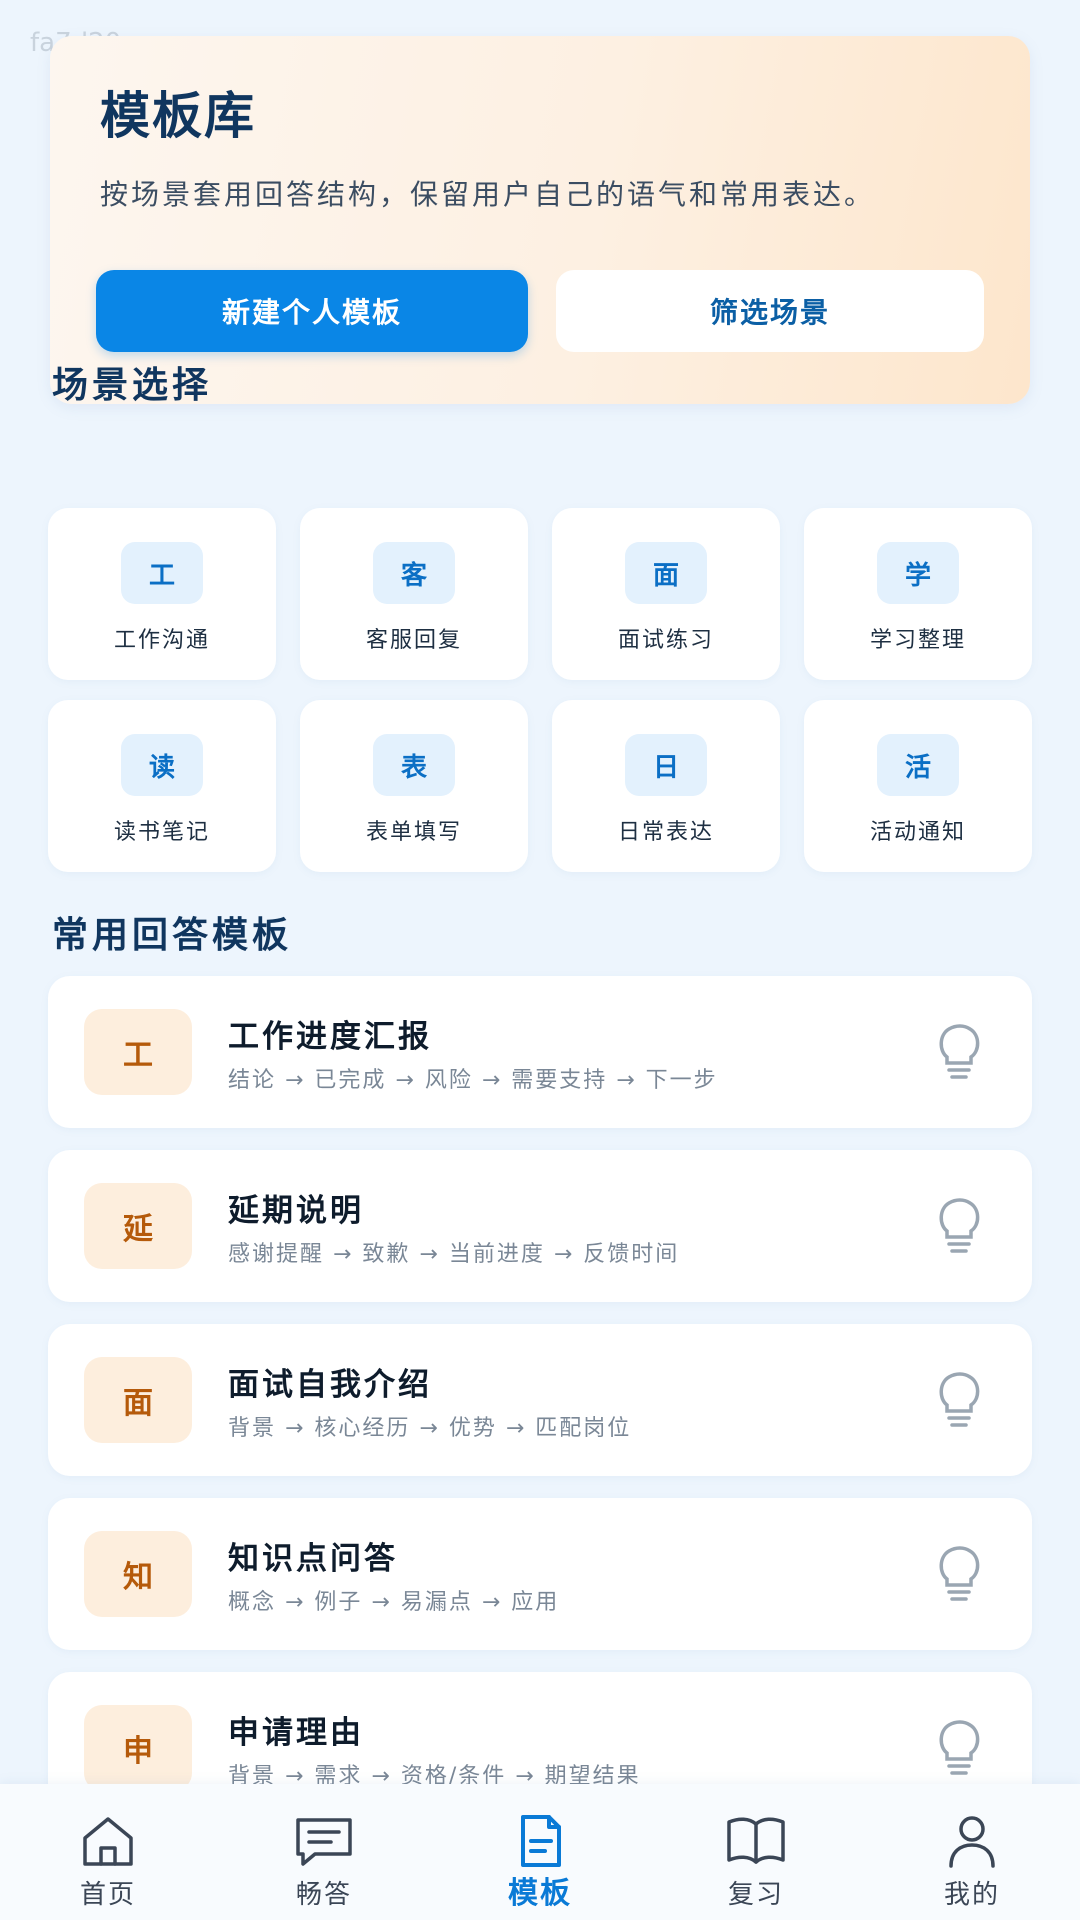 This screenshot has height=1920, width=1080. What do you see at coordinates (971, 1895) in the screenshot?
I see `tab-label: 我的` at bounding box center [971, 1895].